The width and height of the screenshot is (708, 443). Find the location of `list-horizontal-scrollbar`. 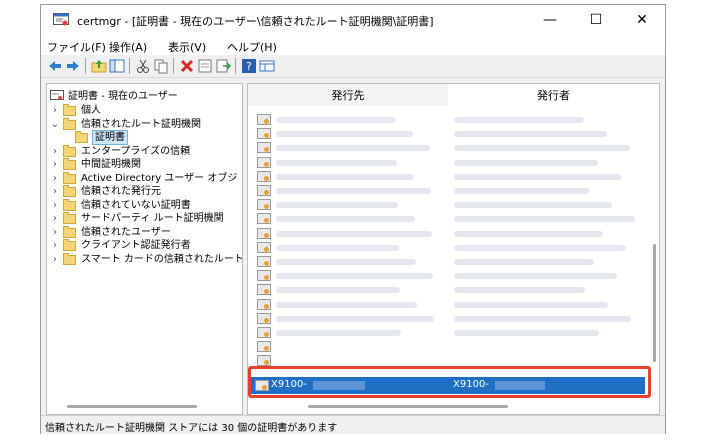

list-horizontal-scrollbar is located at coordinates (408, 406).